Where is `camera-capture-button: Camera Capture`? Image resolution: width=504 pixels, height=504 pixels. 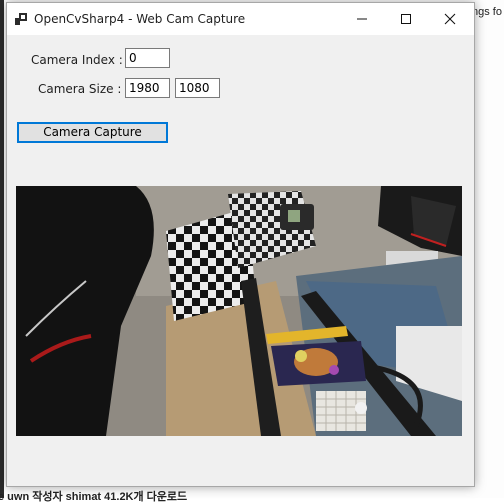 camera-capture-button: Camera Capture is located at coordinates (92, 132).